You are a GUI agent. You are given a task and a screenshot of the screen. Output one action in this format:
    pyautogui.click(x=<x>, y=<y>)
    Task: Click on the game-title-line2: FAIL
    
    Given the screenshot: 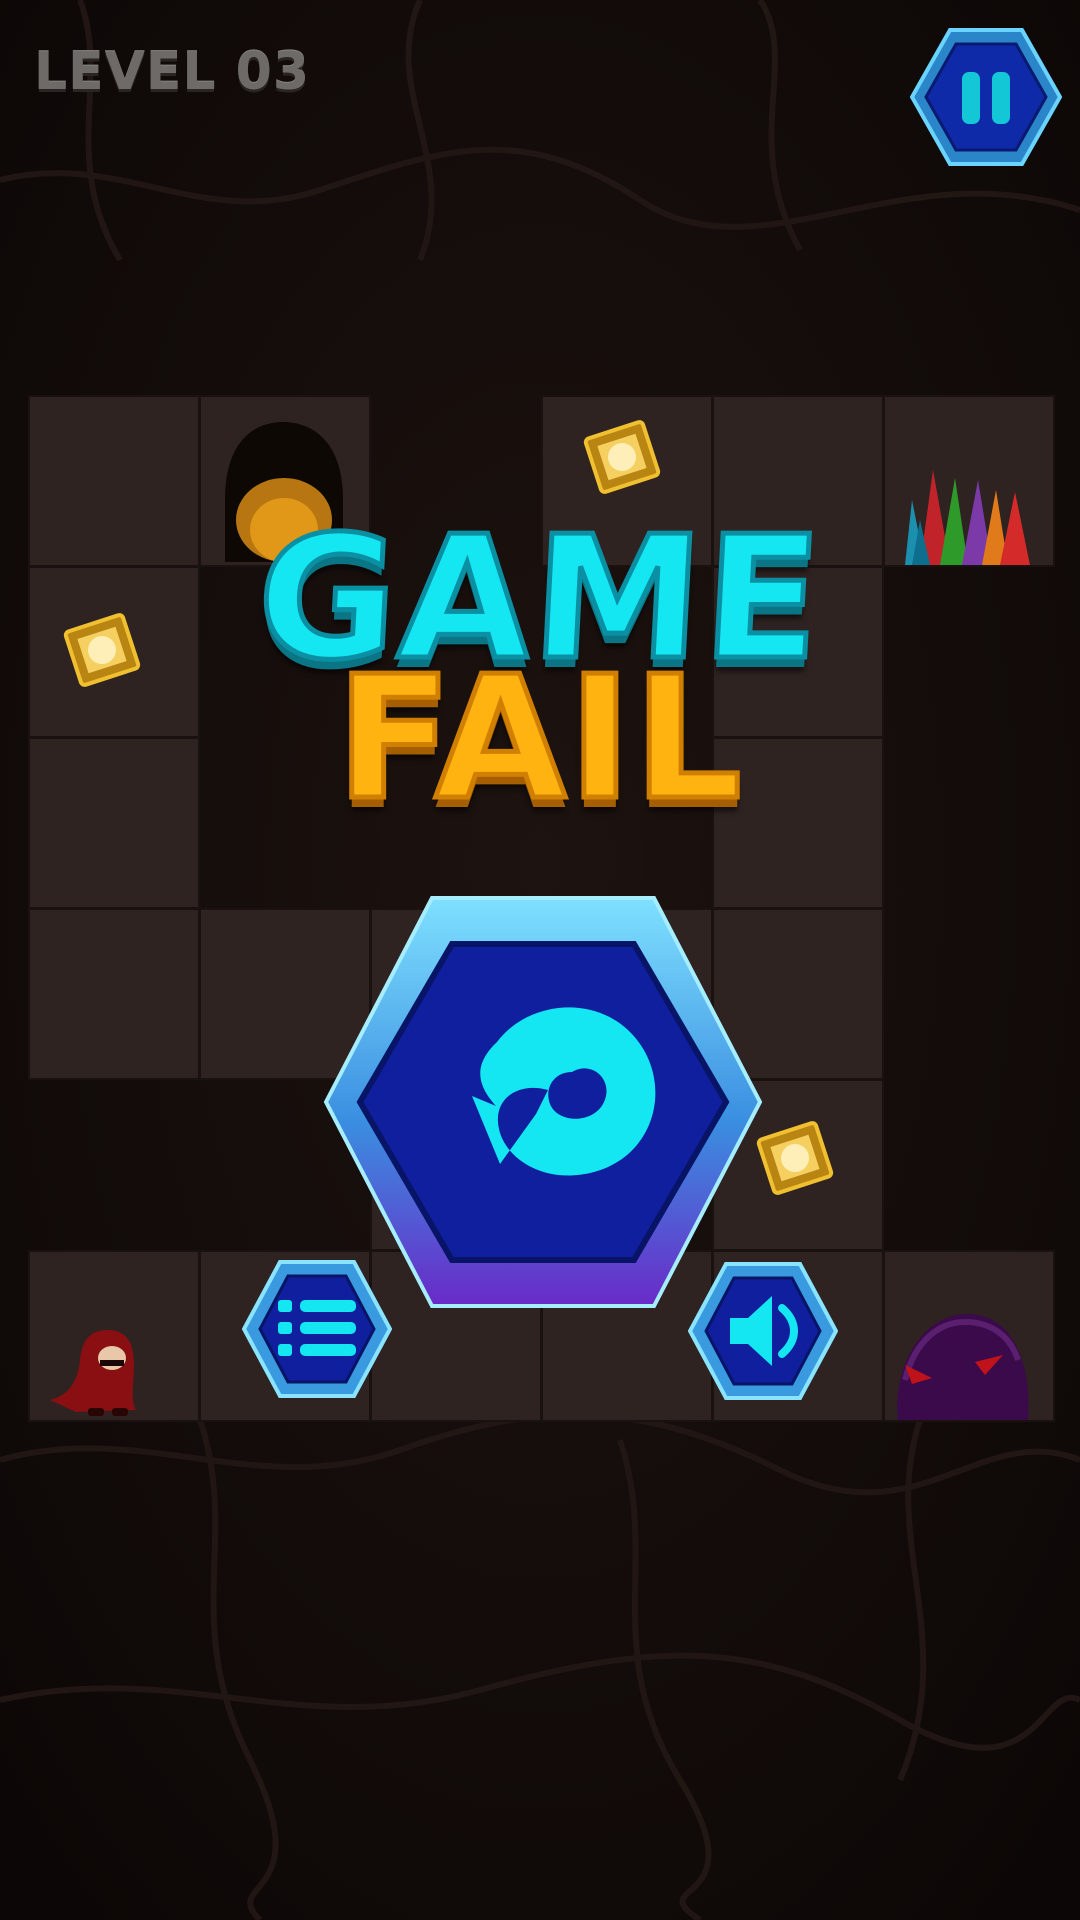 What is the action you would take?
    pyautogui.click(x=539, y=739)
    